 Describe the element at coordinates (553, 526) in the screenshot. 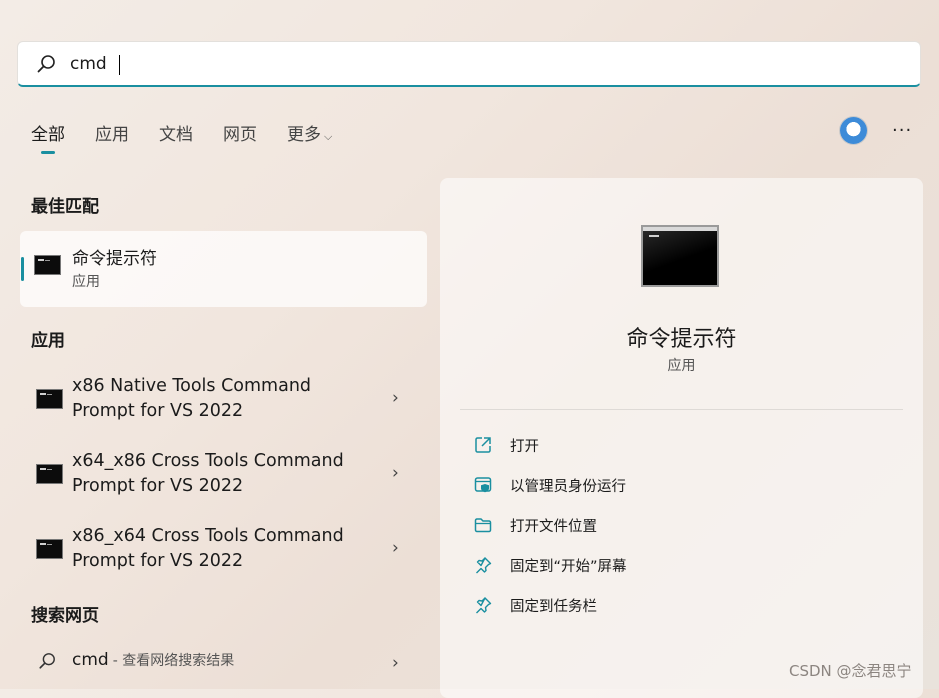

I see `action-label: 打开文件位置` at that location.